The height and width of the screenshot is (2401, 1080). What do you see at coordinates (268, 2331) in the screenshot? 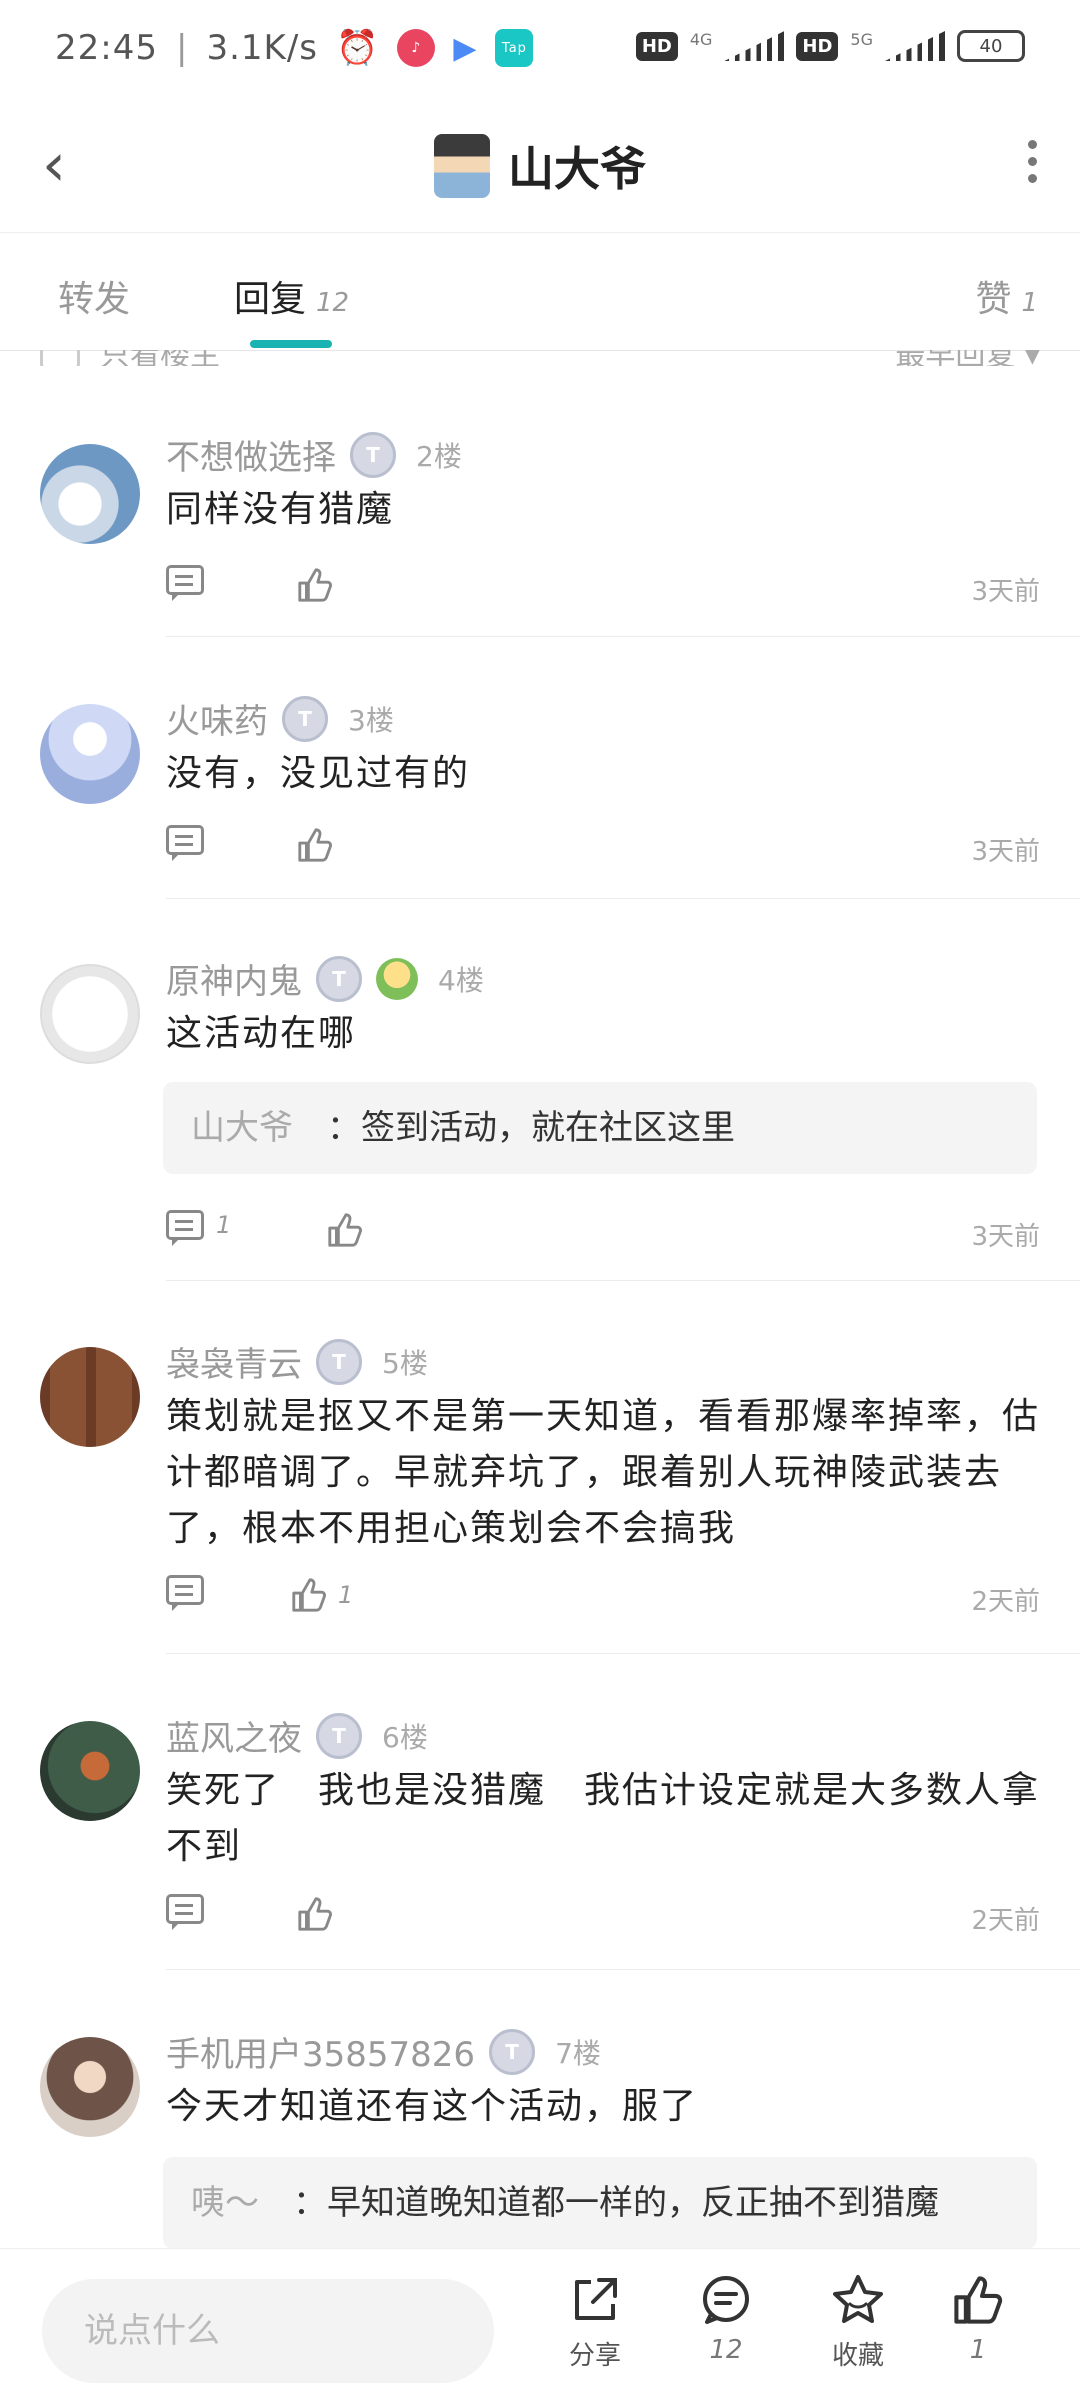
I see `comment-input: 说点什么` at bounding box center [268, 2331].